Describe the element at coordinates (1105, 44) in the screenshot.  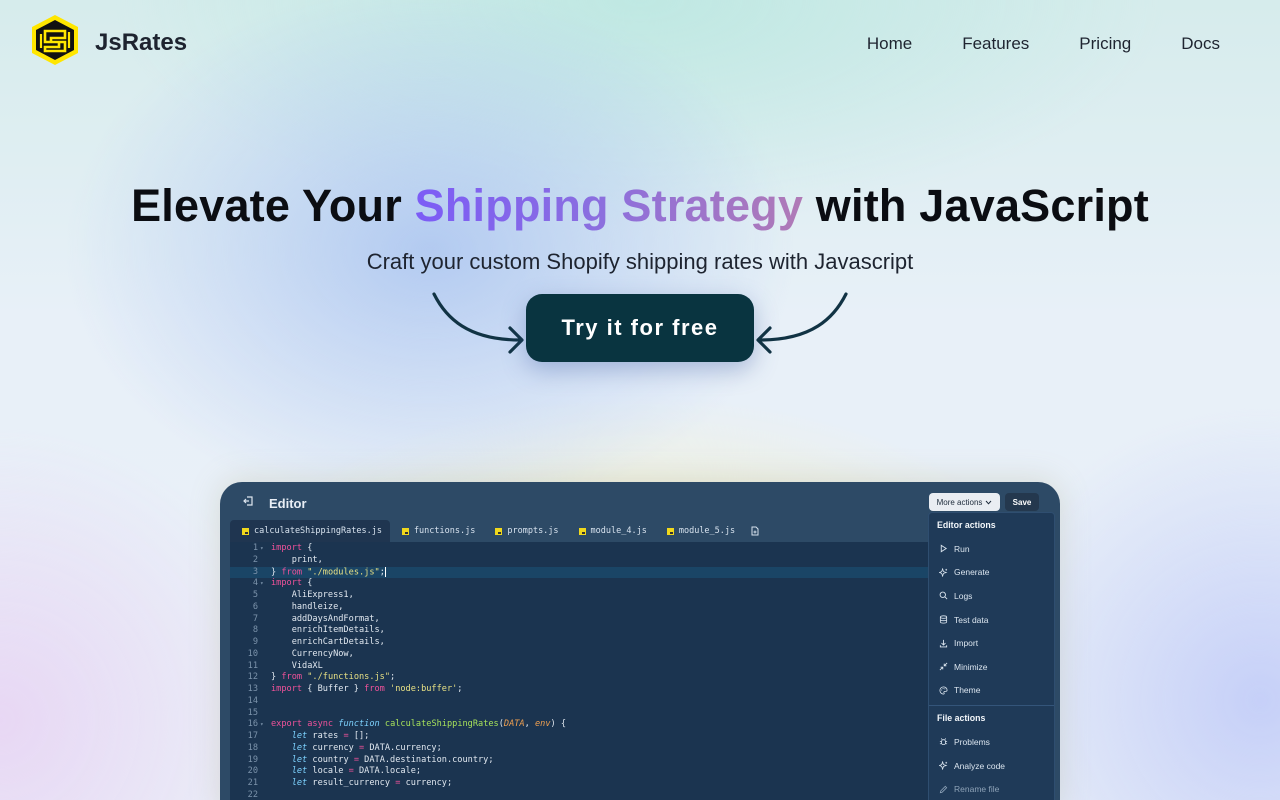
I see `nav-pricing: Pricing` at that location.